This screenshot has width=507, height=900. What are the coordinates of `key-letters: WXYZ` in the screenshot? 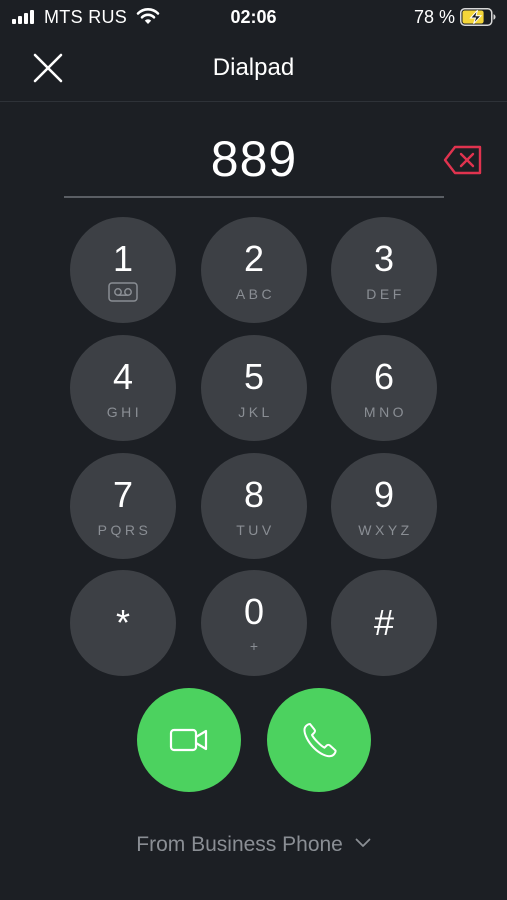 It's located at (385, 530).